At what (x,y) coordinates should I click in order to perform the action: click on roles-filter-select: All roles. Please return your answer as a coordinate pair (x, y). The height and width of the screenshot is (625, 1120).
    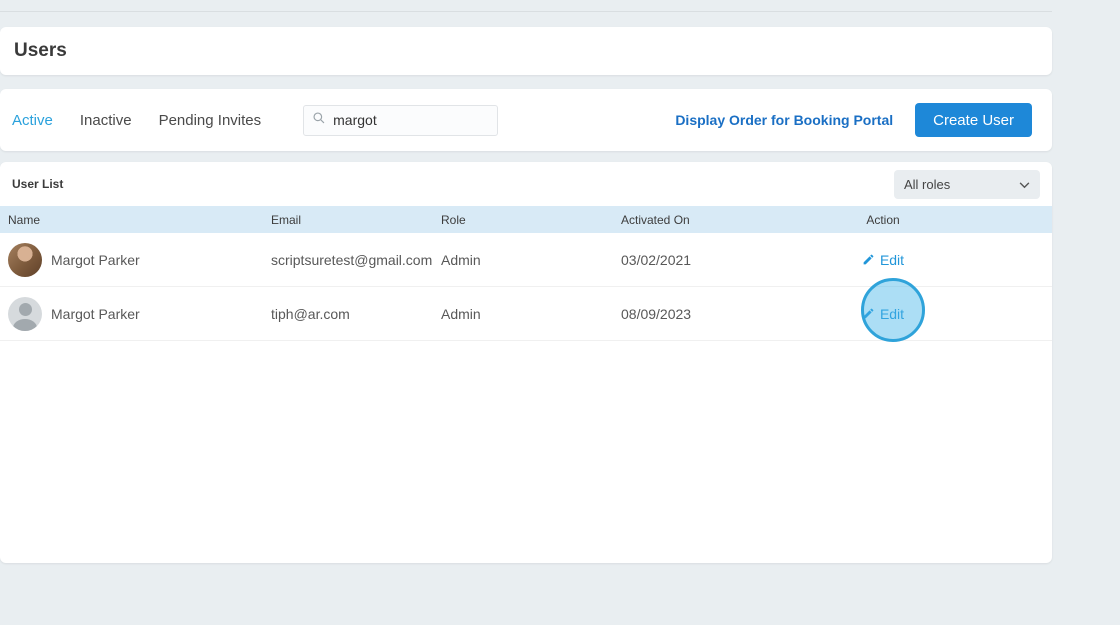
    Looking at the image, I should click on (967, 184).